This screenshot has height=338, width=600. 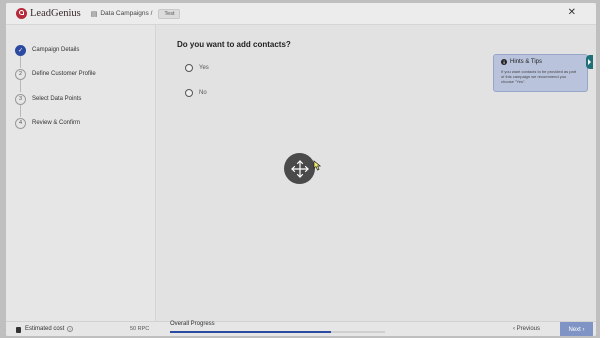 I want to click on next-label: Next, so click(x=574, y=329).